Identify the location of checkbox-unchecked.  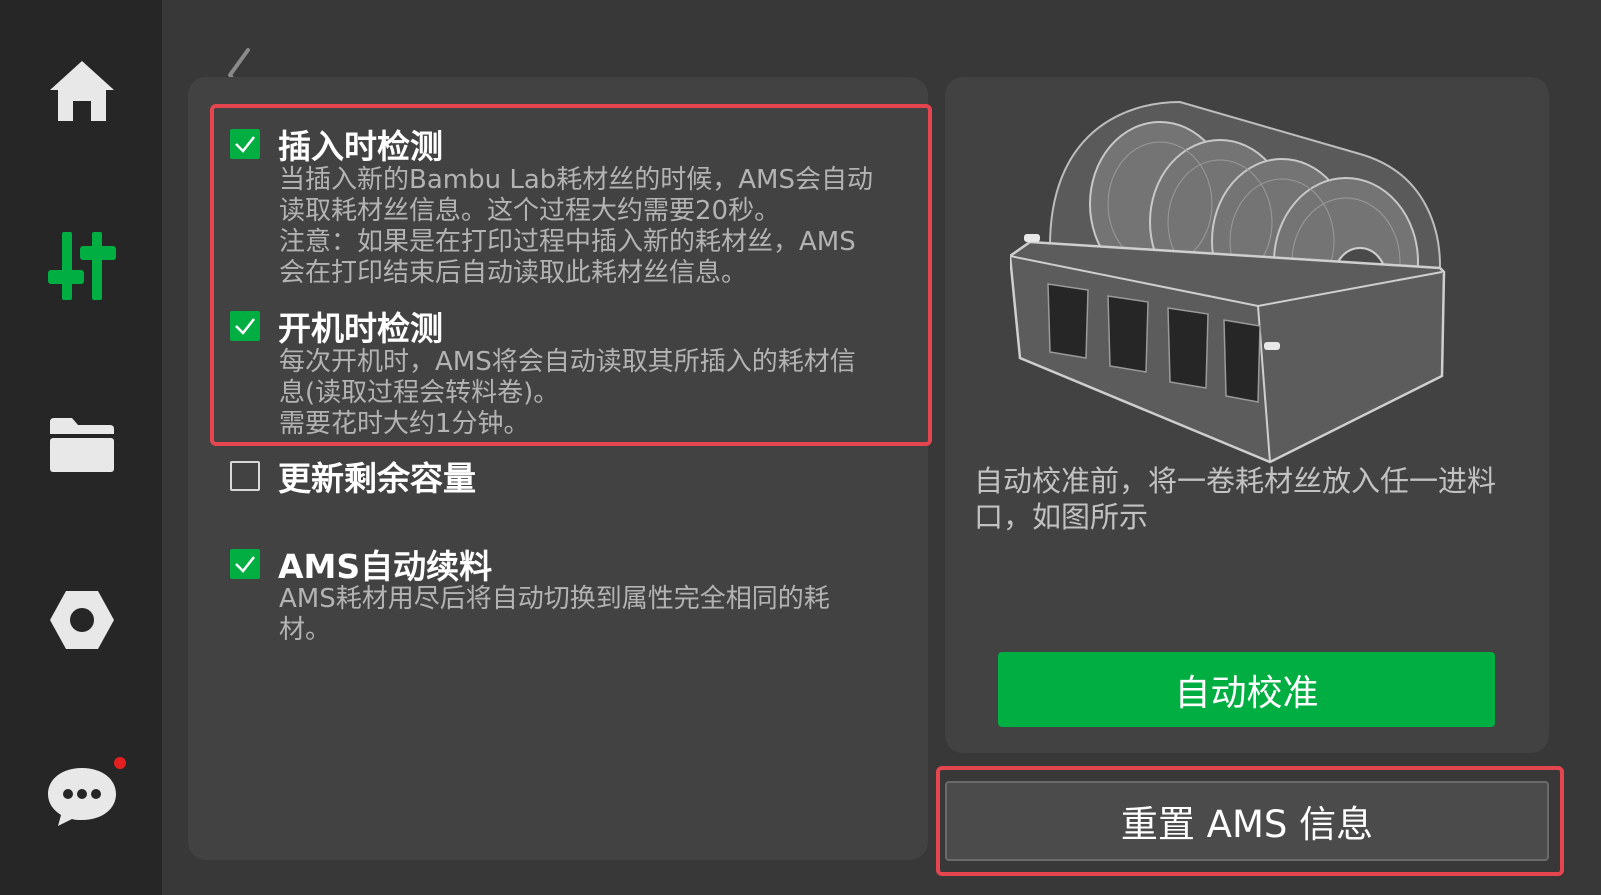
(245, 476).